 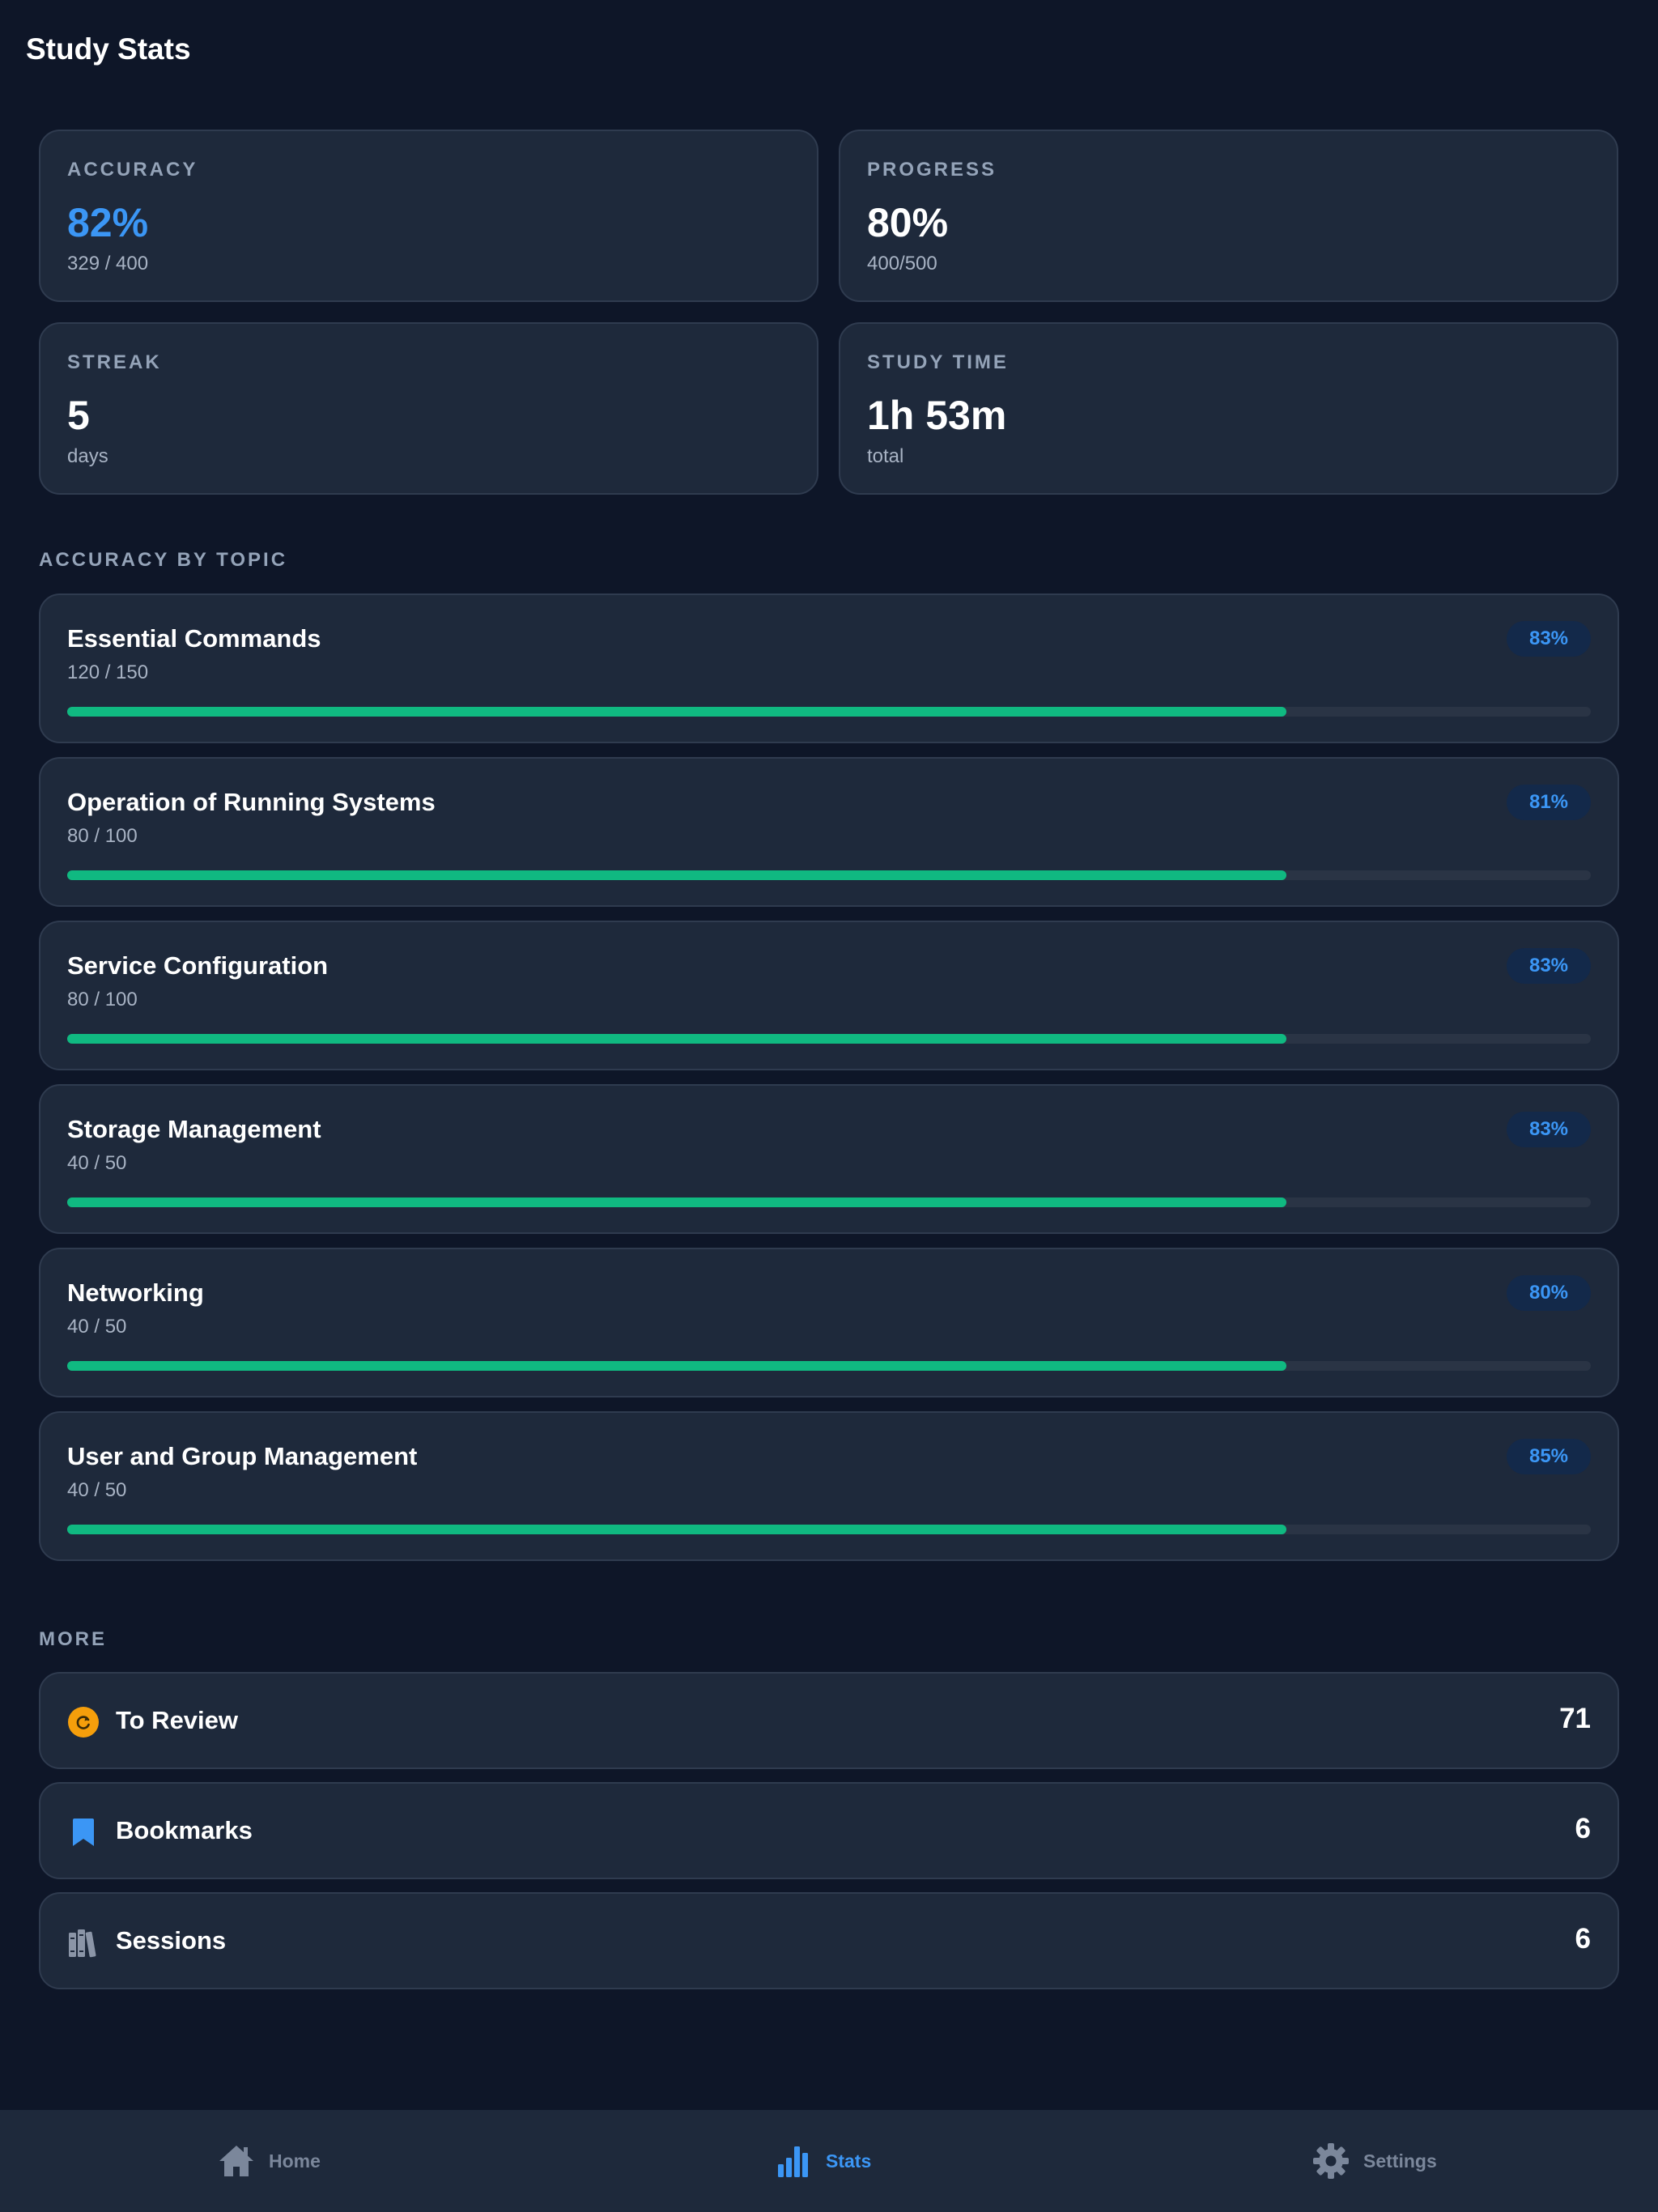 I want to click on topic-name: User and Group Management, so click(x=242, y=1456).